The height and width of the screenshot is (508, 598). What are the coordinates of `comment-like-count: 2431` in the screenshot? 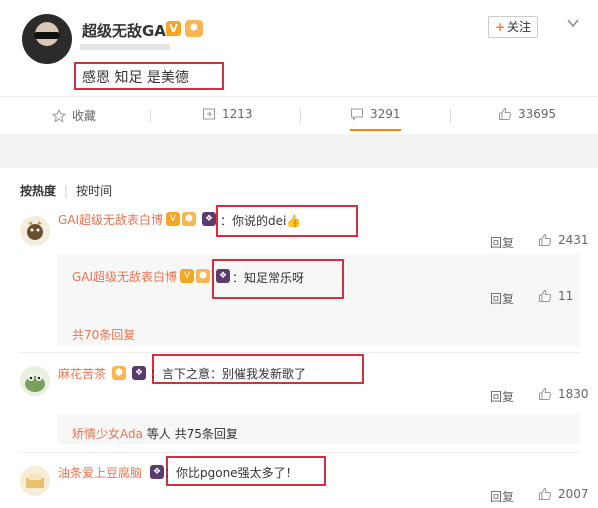 It's located at (573, 240).